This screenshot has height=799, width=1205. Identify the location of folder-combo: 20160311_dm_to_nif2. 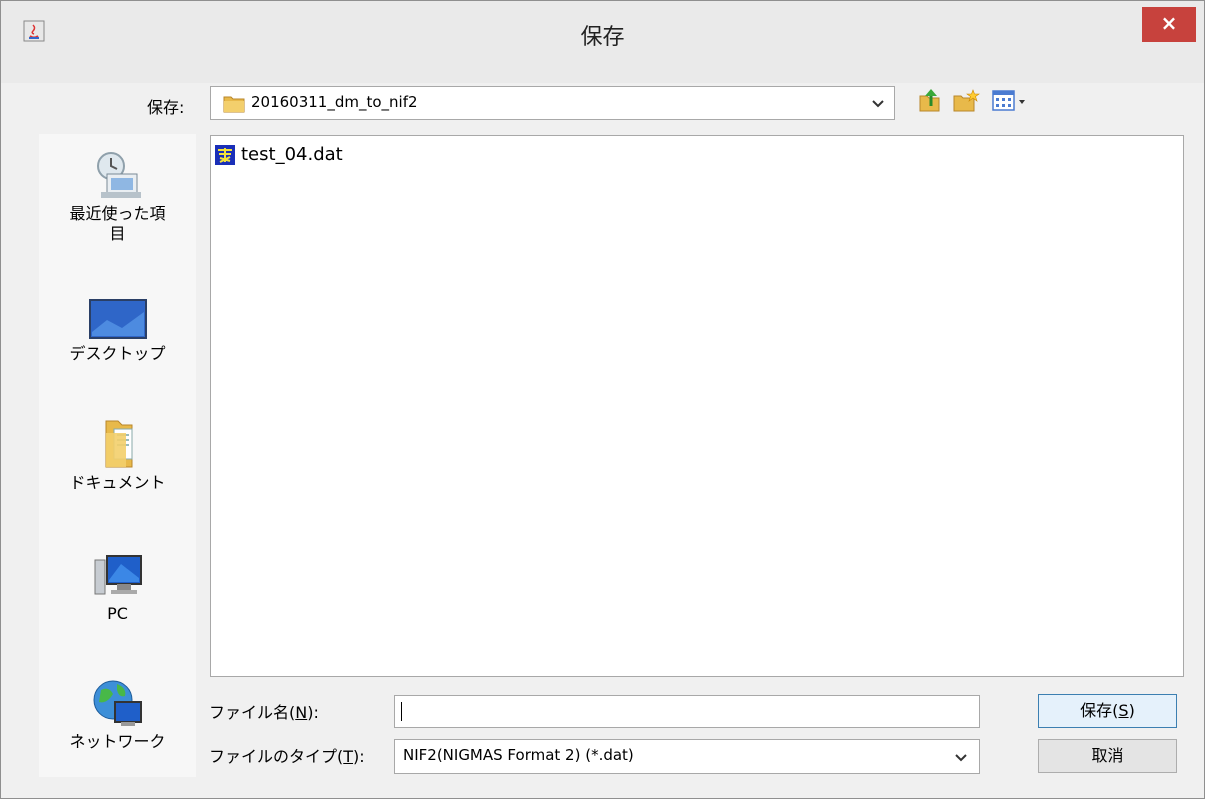
(552, 103).